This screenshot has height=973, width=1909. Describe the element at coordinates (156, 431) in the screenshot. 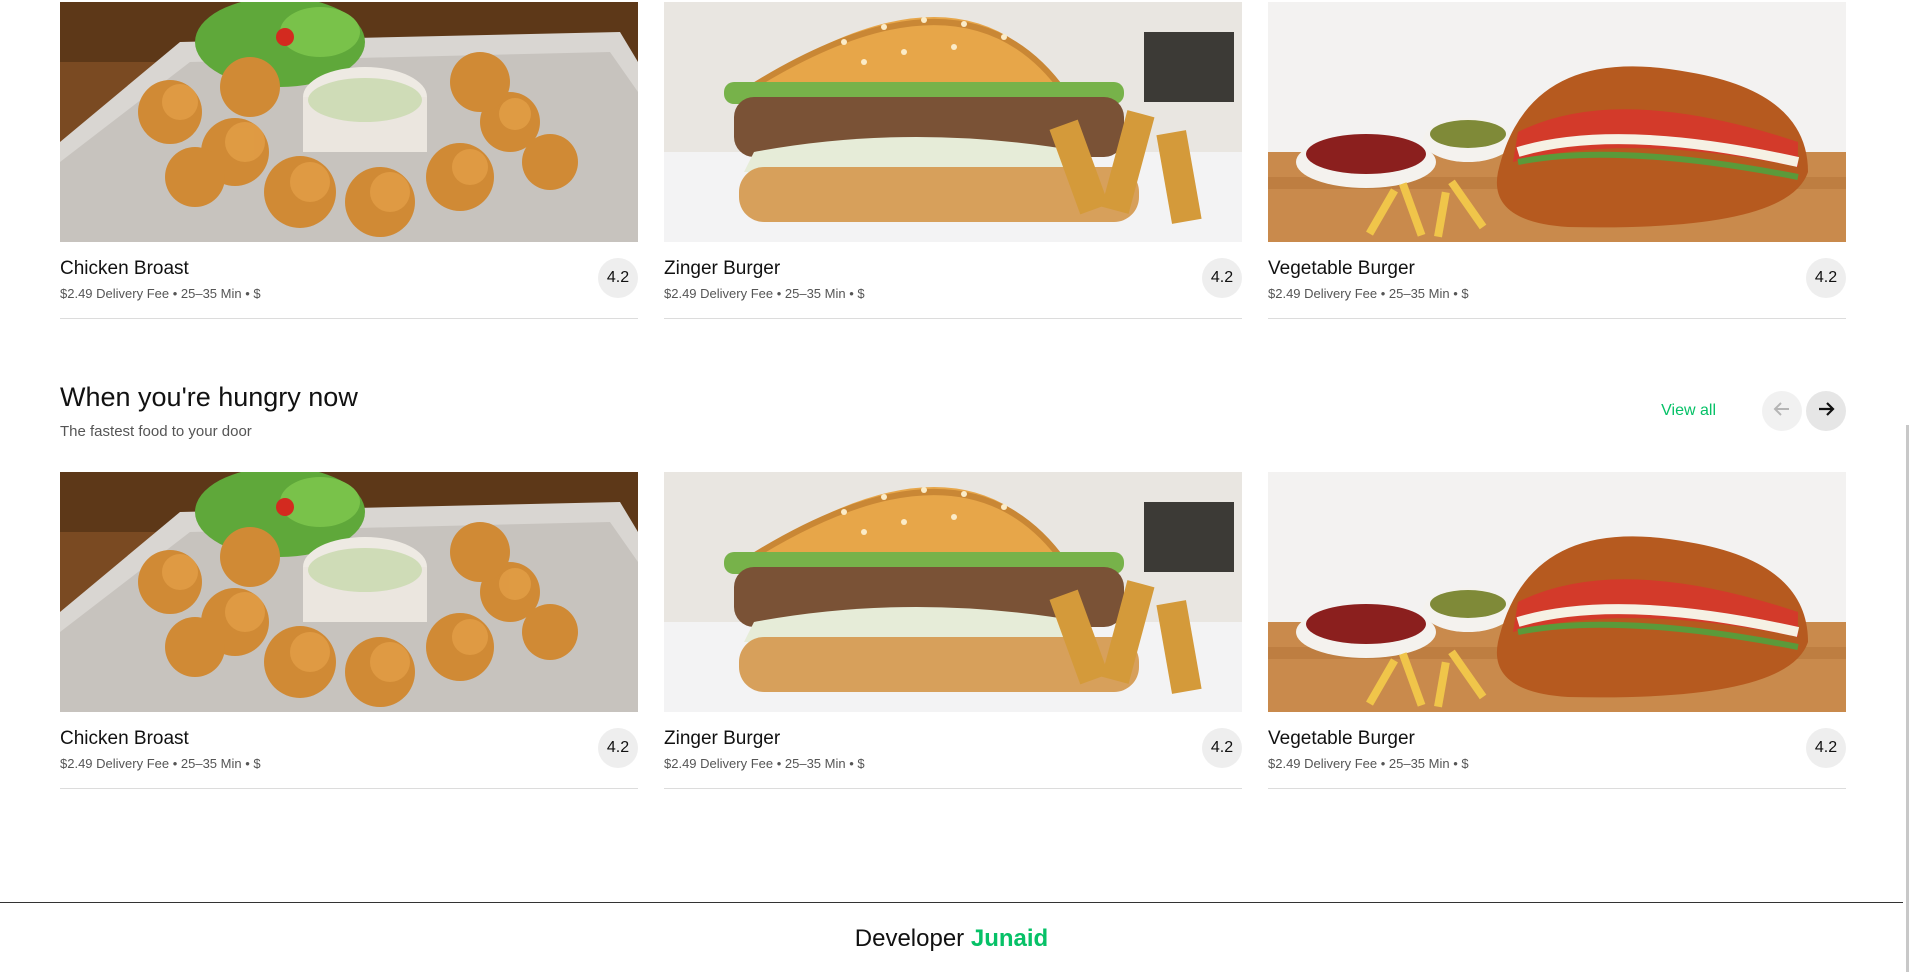

I see `section-subtitle: The fastest food to your door` at that location.